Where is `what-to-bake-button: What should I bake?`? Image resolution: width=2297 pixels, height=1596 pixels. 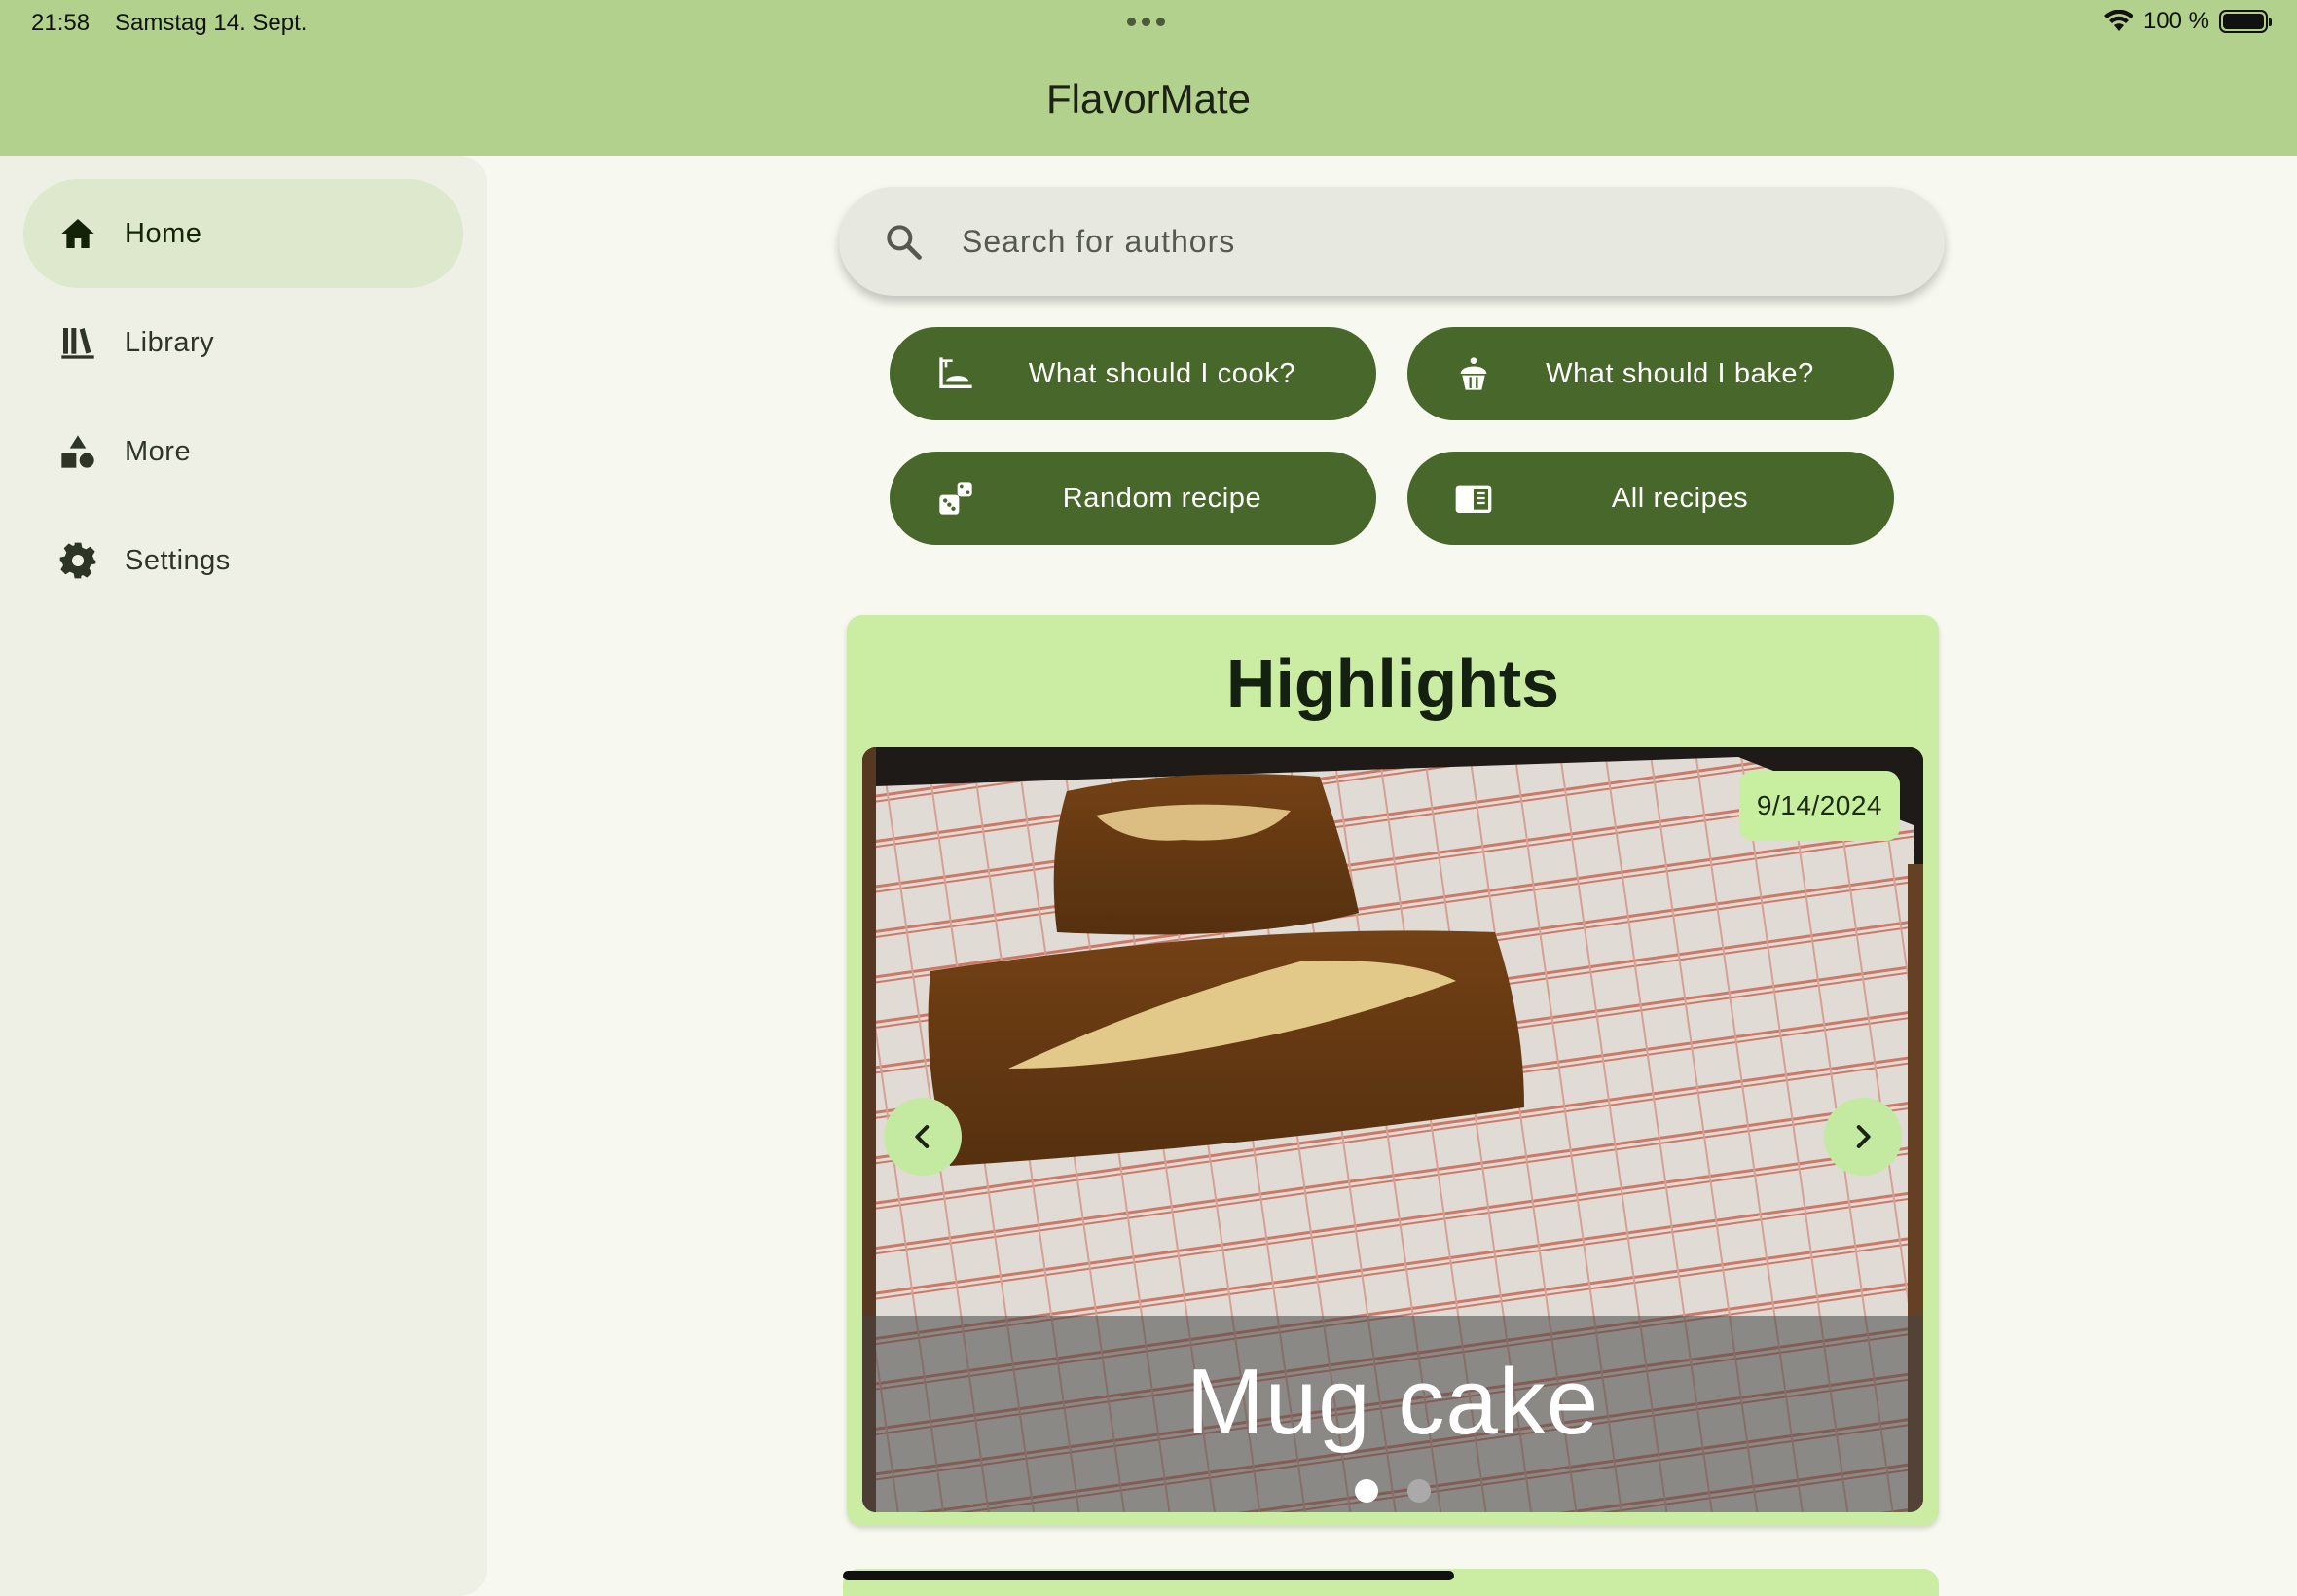 what-to-bake-button: What should I bake? is located at coordinates (1650, 373).